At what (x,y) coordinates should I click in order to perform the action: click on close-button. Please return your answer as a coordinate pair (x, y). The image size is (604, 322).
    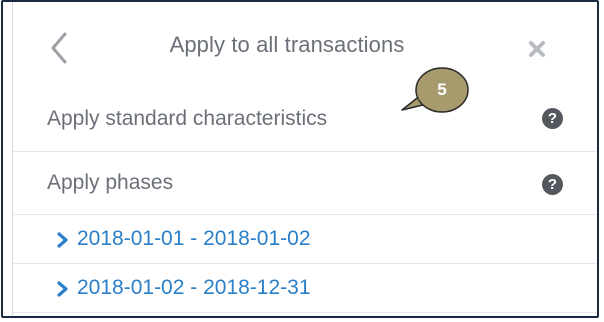
    Looking at the image, I should click on (537, 49).